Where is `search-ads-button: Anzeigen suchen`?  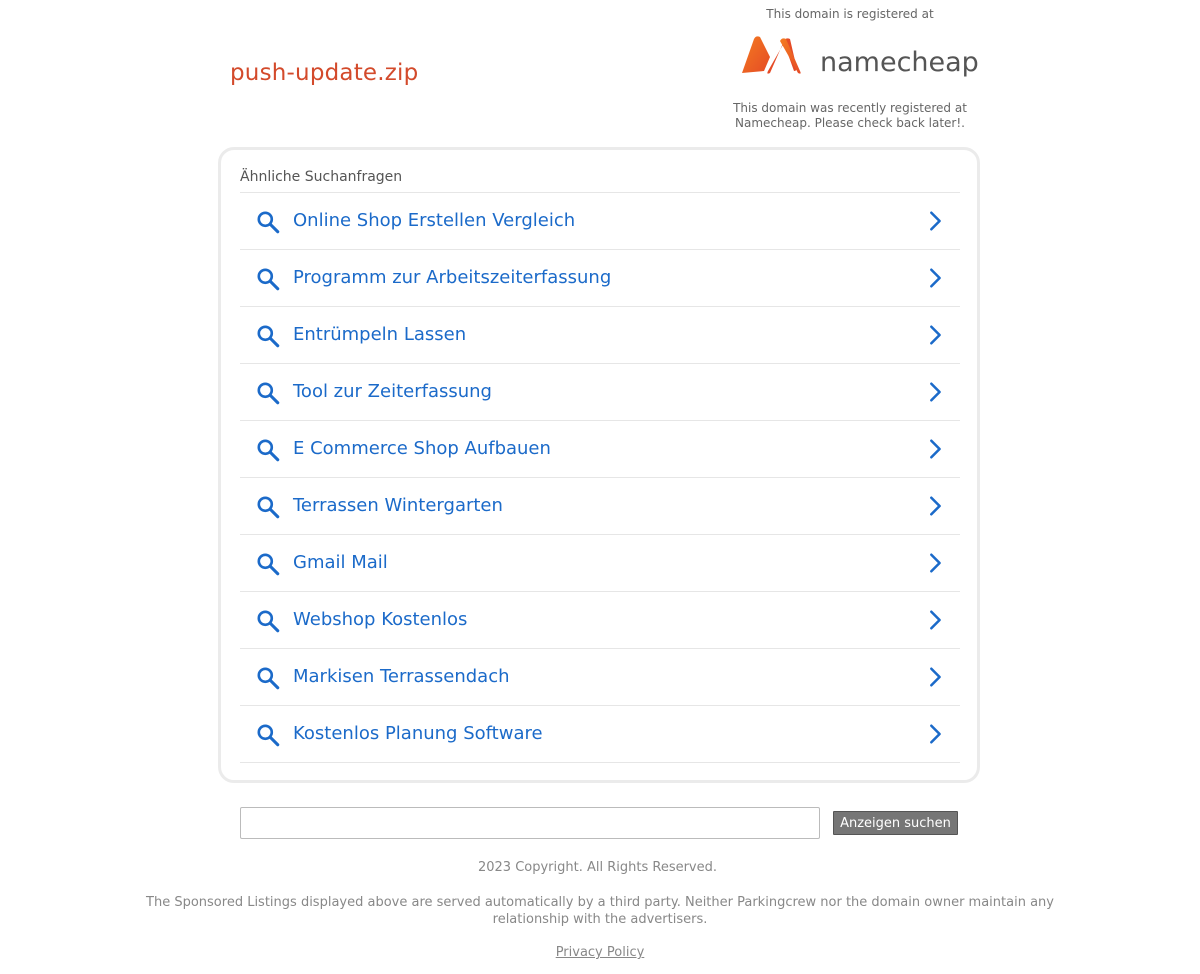
search-ads-button: Anzeigen suchen is located at coordinates (895, 823).